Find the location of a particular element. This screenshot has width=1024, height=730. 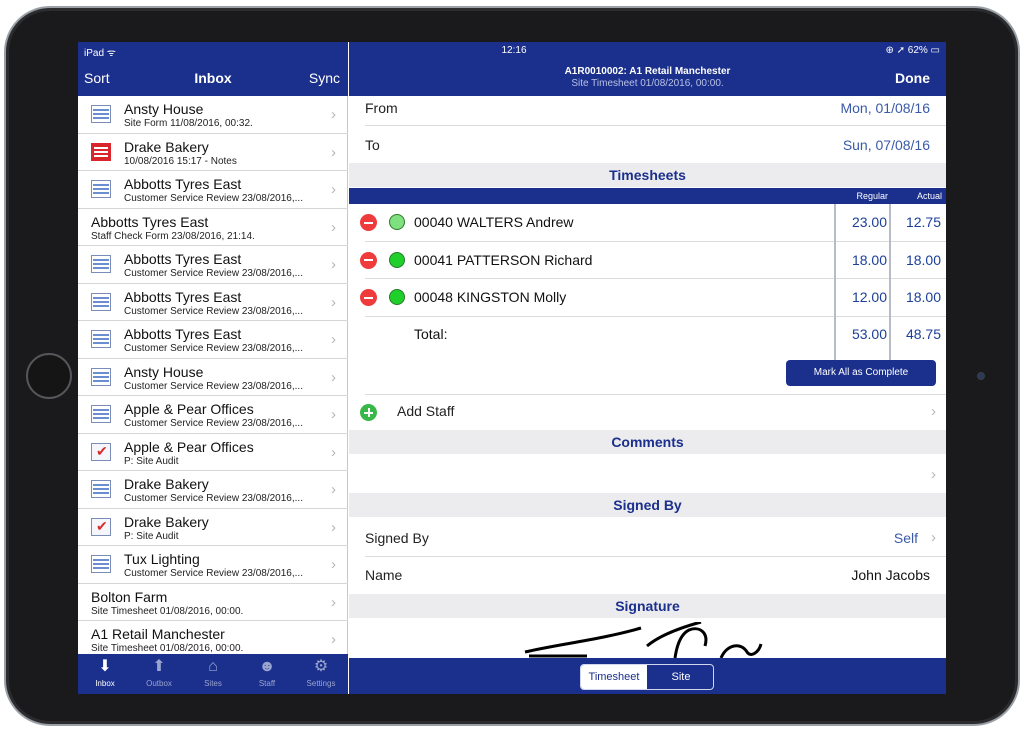

signed-by-value: Self is located at coordinates (906, 538).